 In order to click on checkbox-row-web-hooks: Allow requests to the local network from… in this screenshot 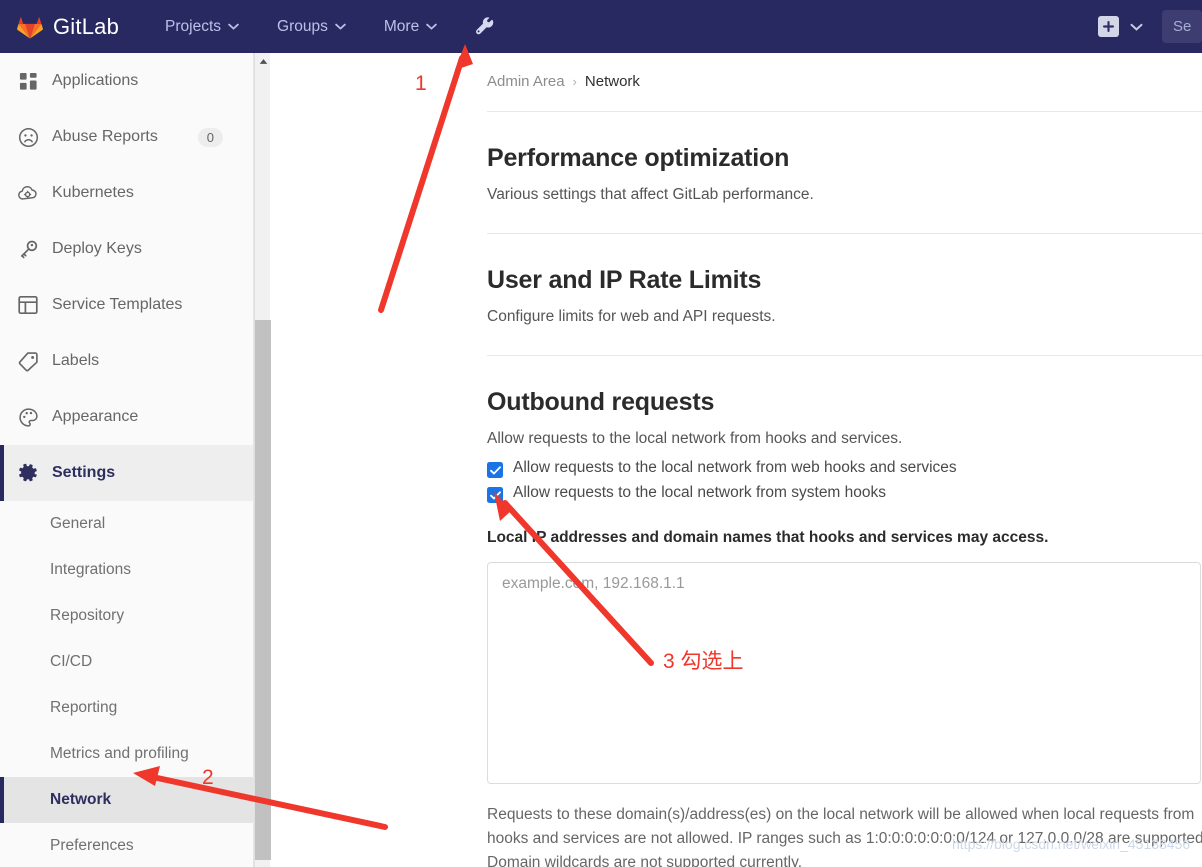, I will do `click(844, 468)`.